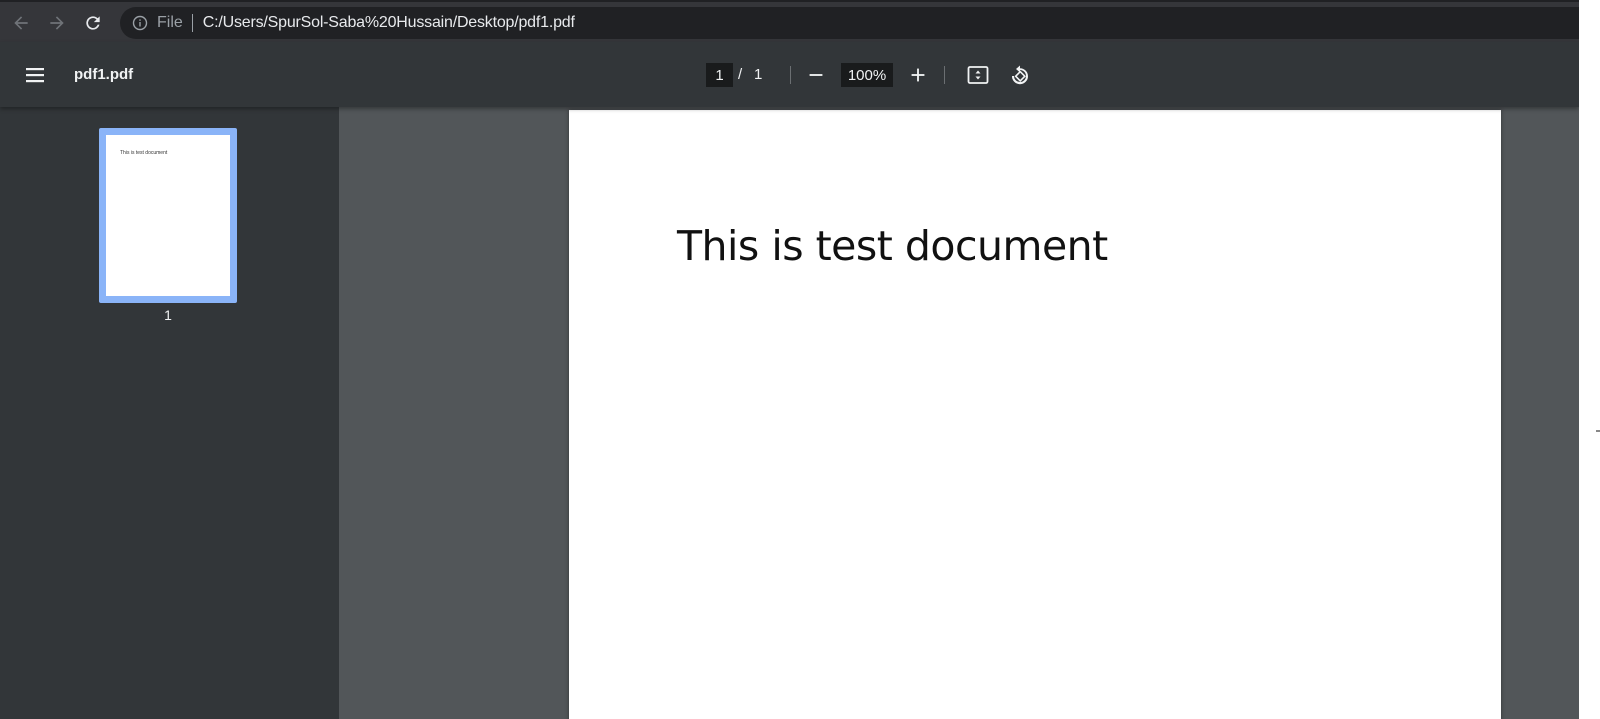 The image size is (1600, 719). I want to click on fit-to-page-icon, so click(978, 75).